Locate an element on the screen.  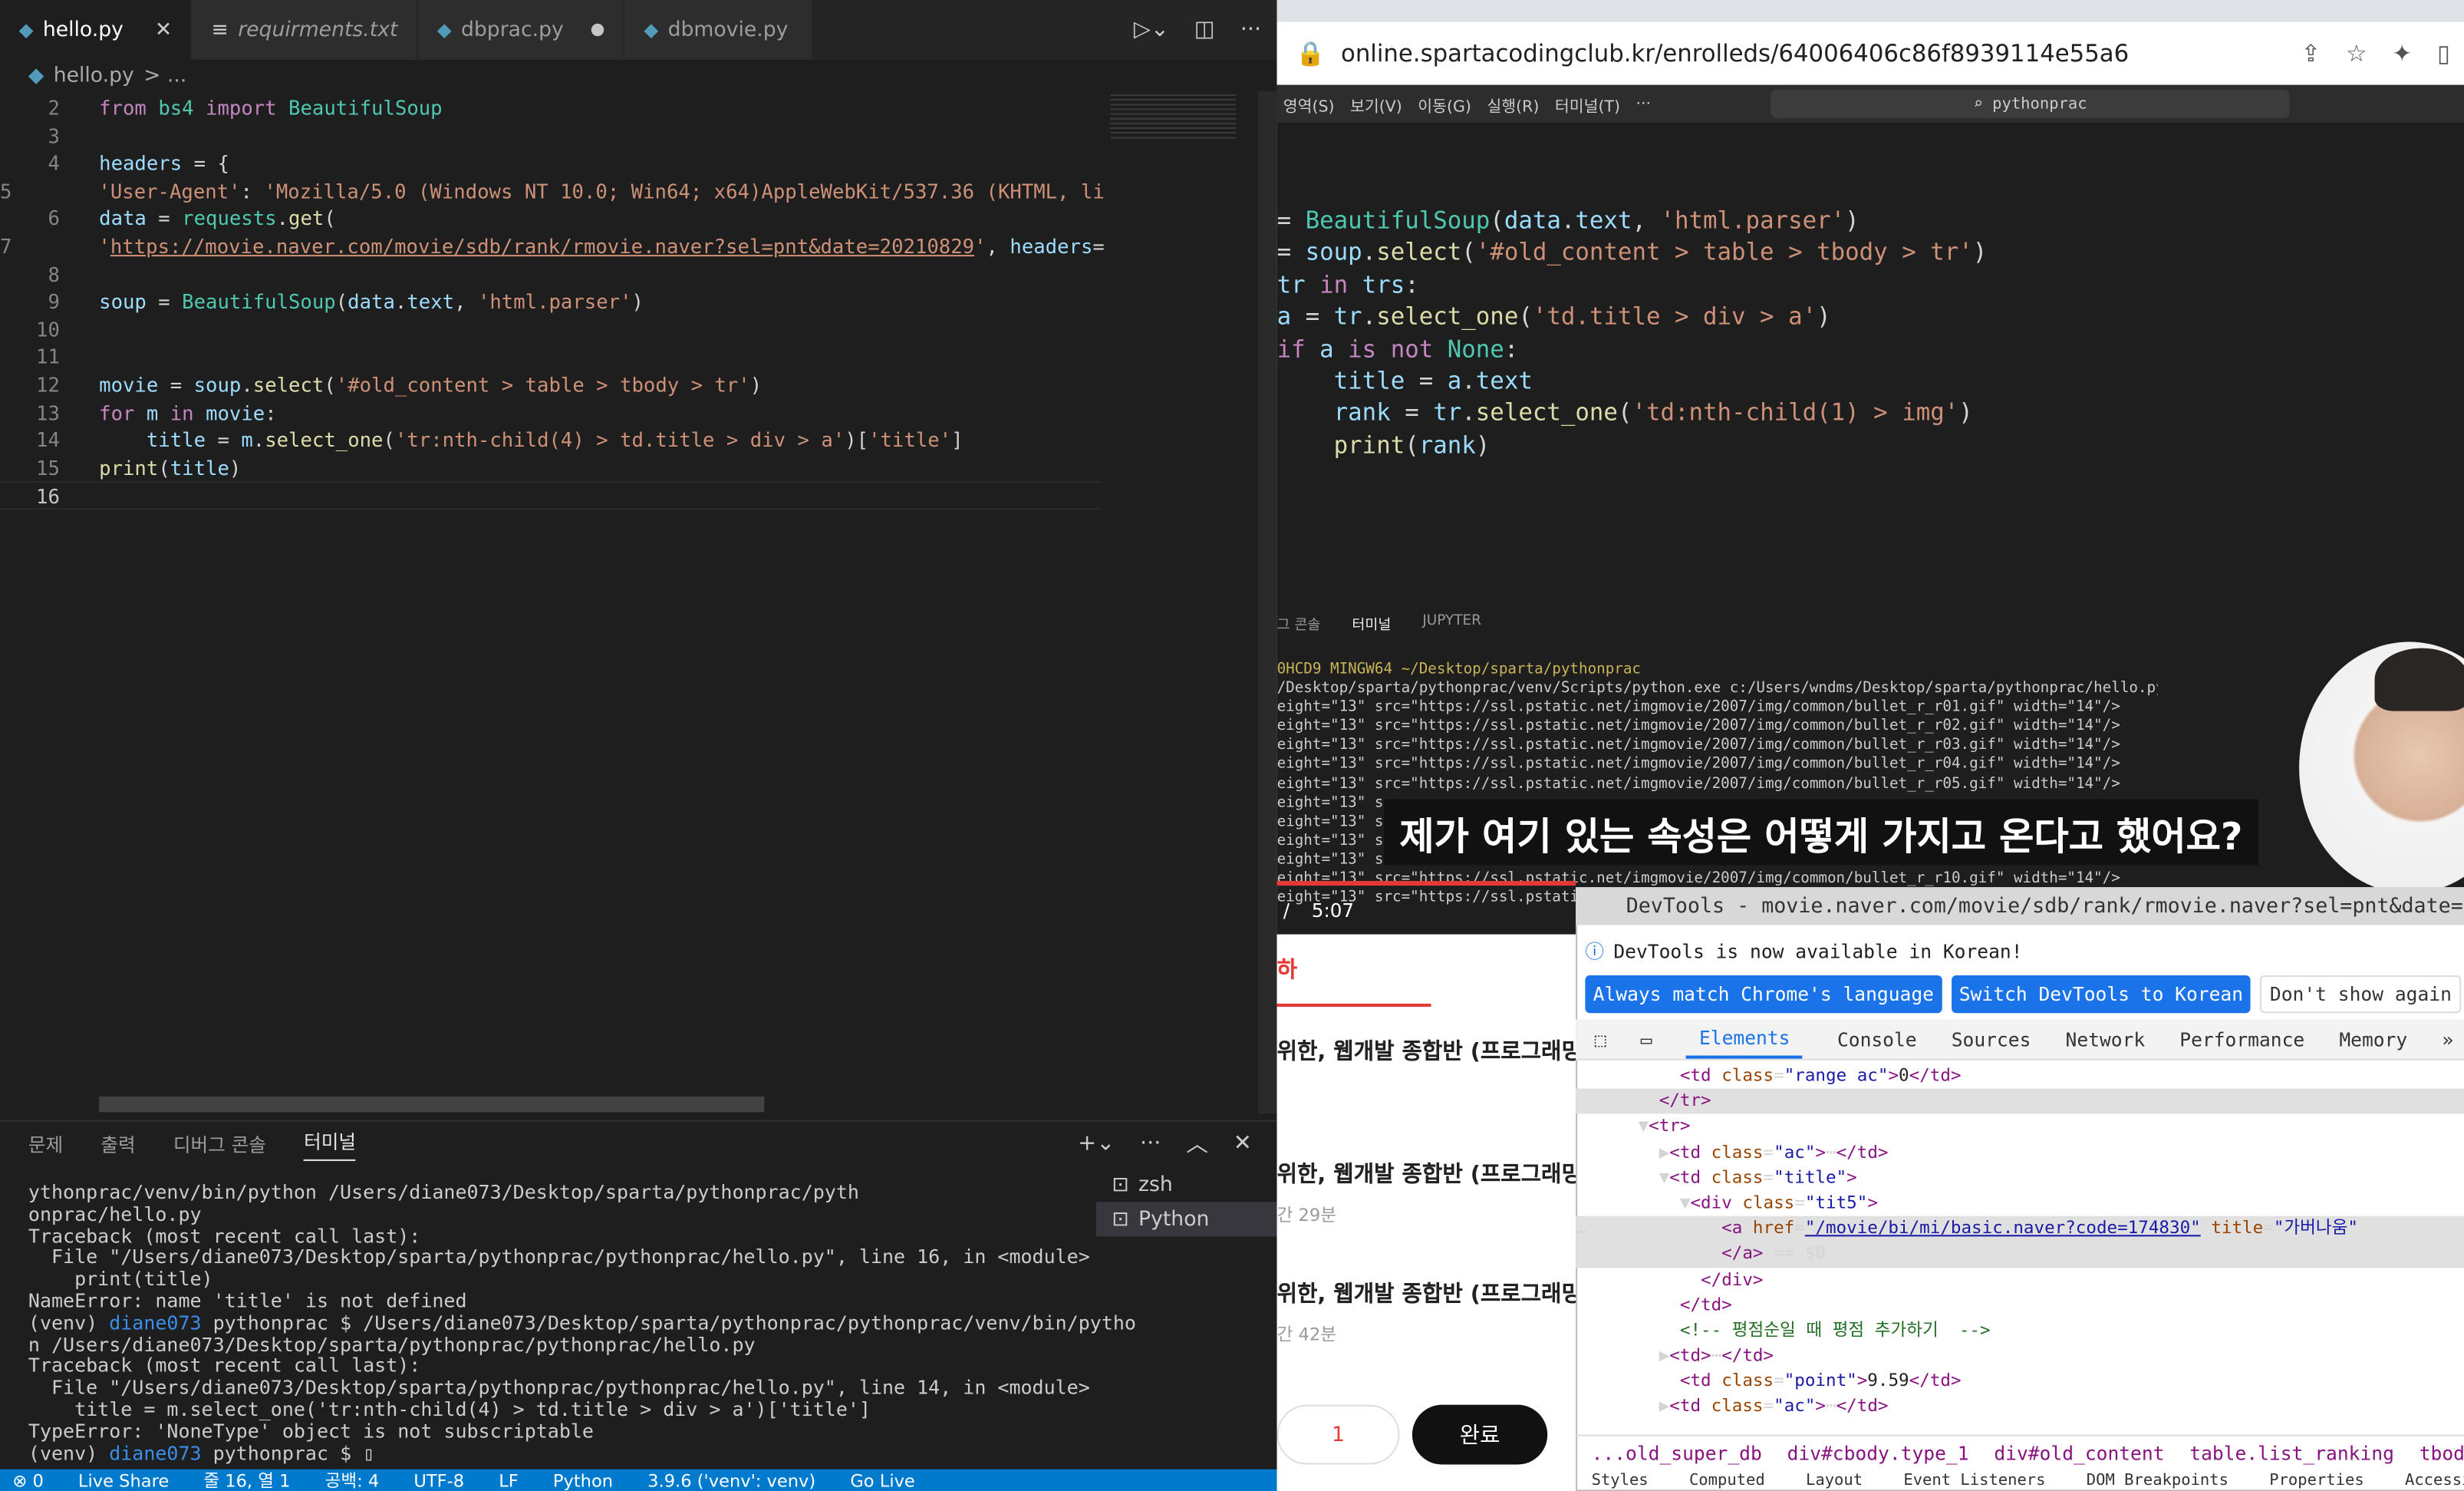
dom-node: ▼<div class="tit5"> is located at coordinates (2020, 1203).